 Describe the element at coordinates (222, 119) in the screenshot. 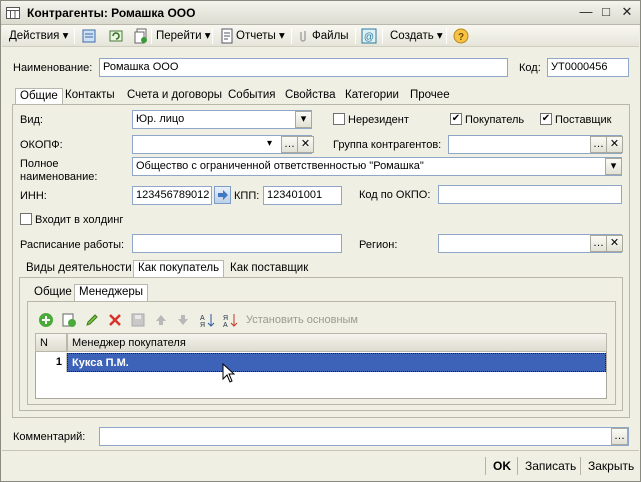

I see `type-field: Юр. лицо` at that location.